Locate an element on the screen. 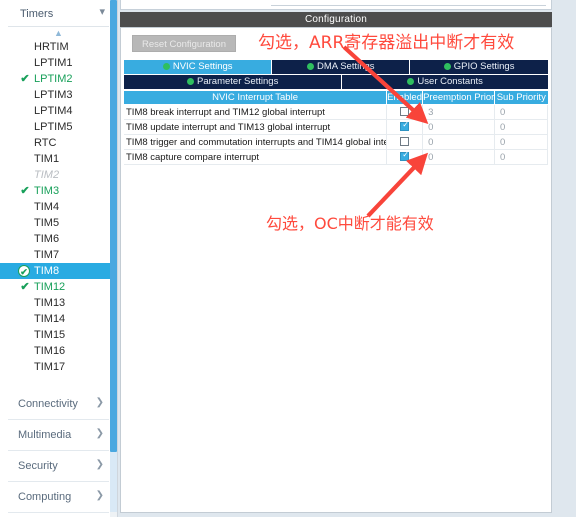 The height and width of the screenshot is (517, 576). sidebar-item-tim1: TIM1 is located at coordinates (58, 159).